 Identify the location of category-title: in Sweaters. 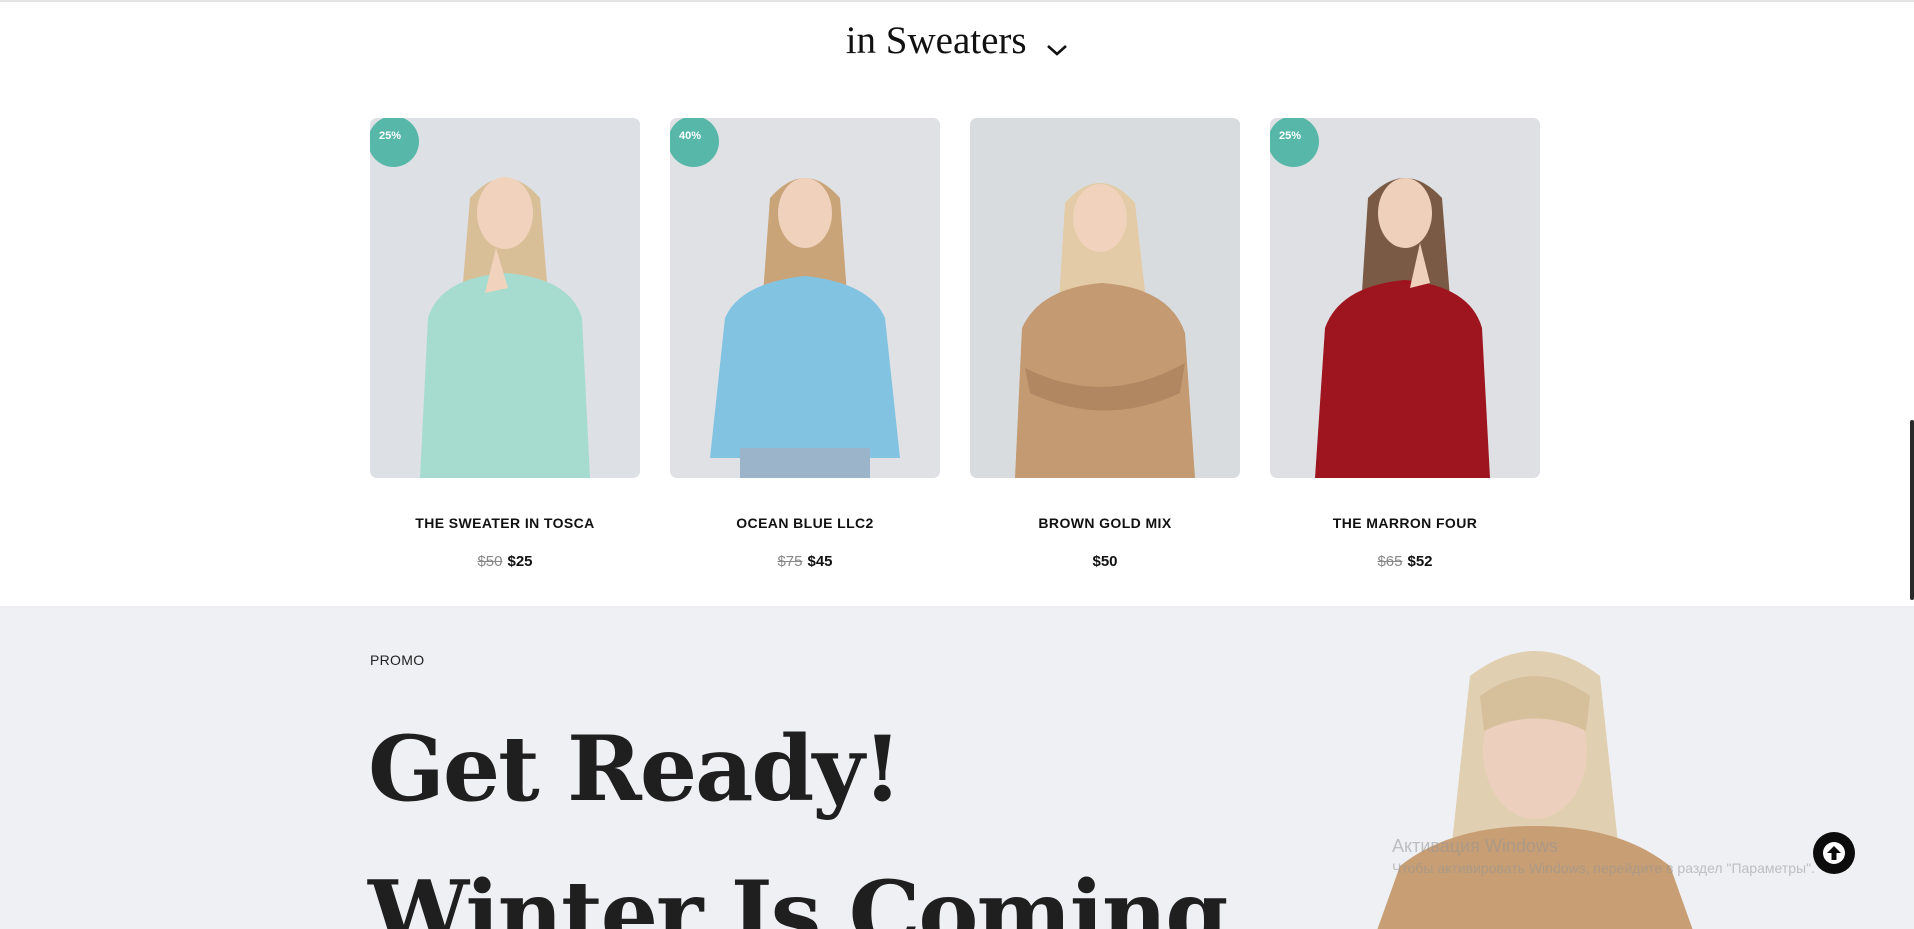
(936, 40).